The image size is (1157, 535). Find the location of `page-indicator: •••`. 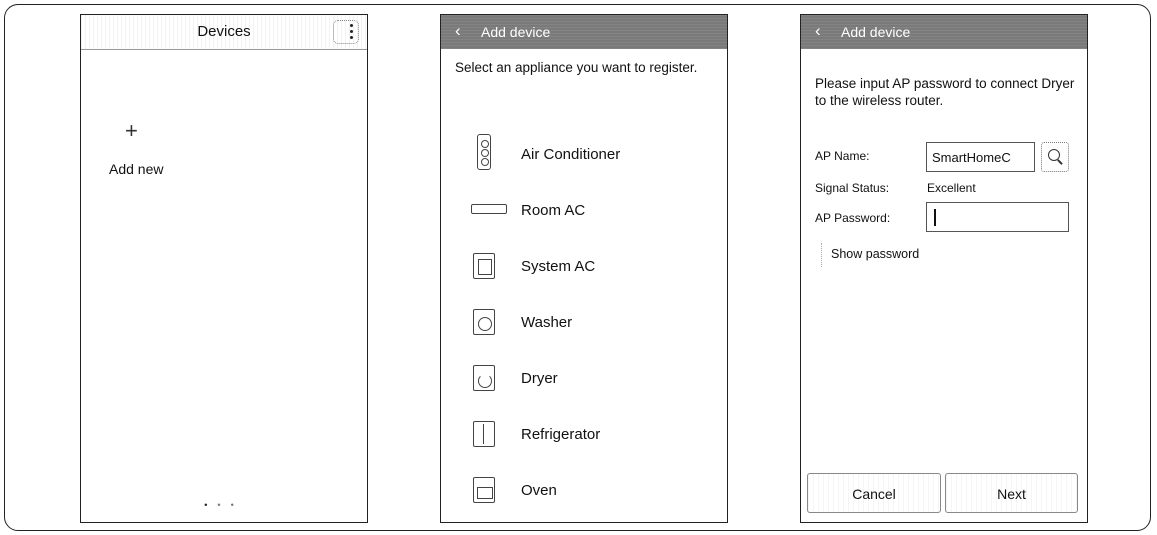

page-indicator: ••• is located at coordinates (224, 505).